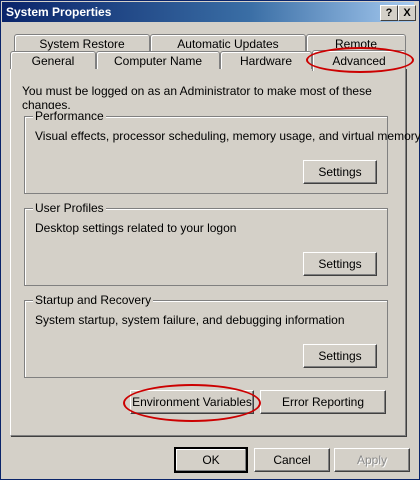  I want to click on tab-advanced: Advanced, so click(359, 60).